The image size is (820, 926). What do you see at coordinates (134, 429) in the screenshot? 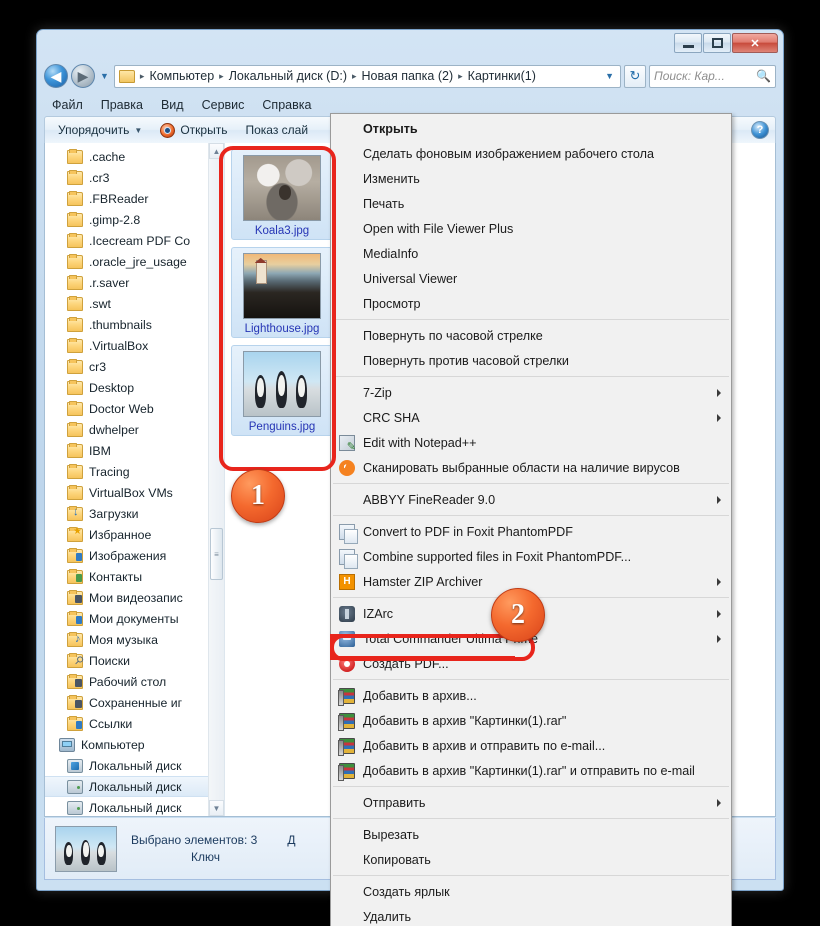
I see `tree-item: dwhelper` at bounding box center [134, 429].